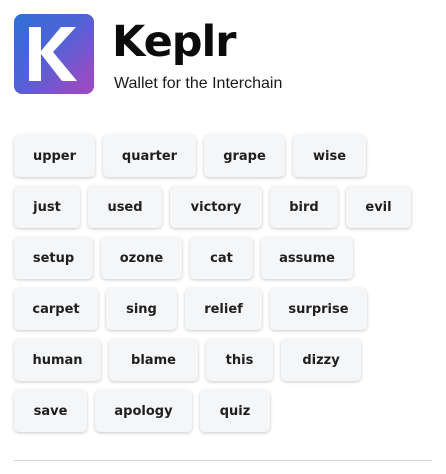 This screenshot has height=474, width=446. I want to click on word-row: setup ozone cat assume, so click(224, 258).